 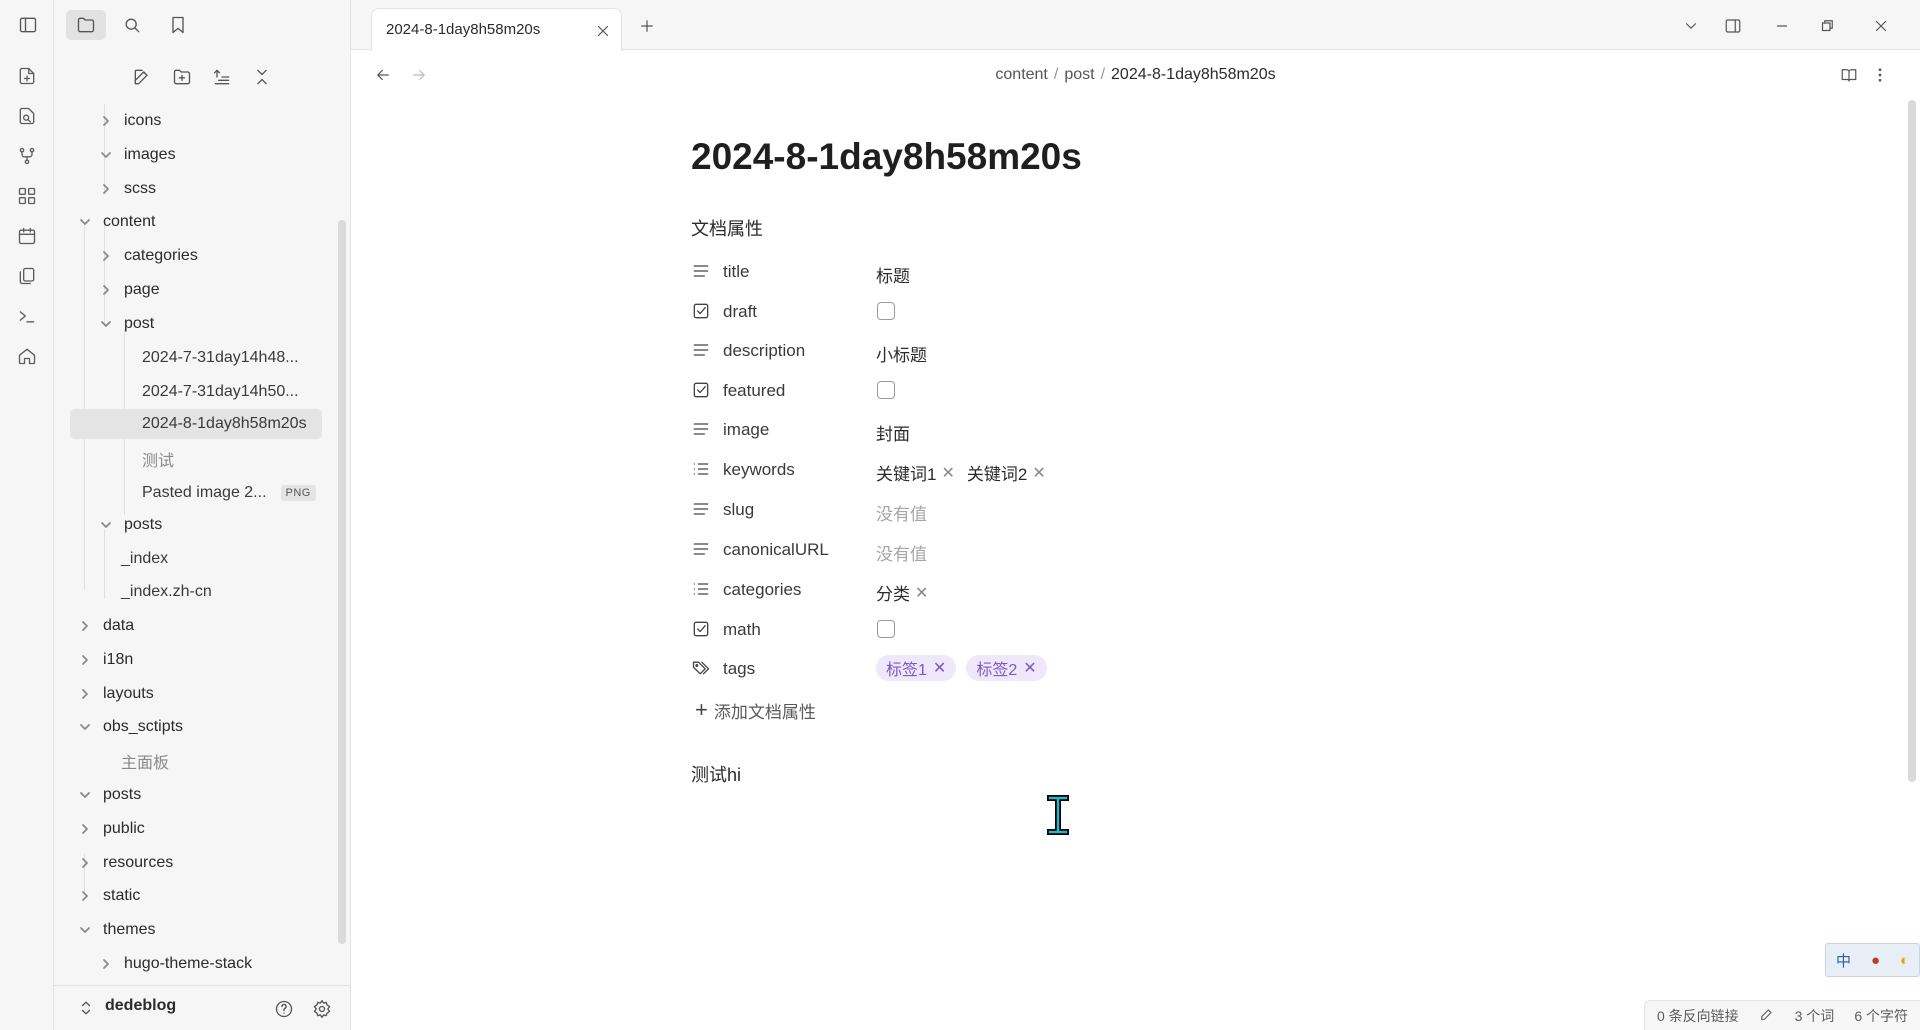 What do you see at coordinates (742, 630) in the screenshot?
I see `property-key: math` at bounding box center [742, 630].